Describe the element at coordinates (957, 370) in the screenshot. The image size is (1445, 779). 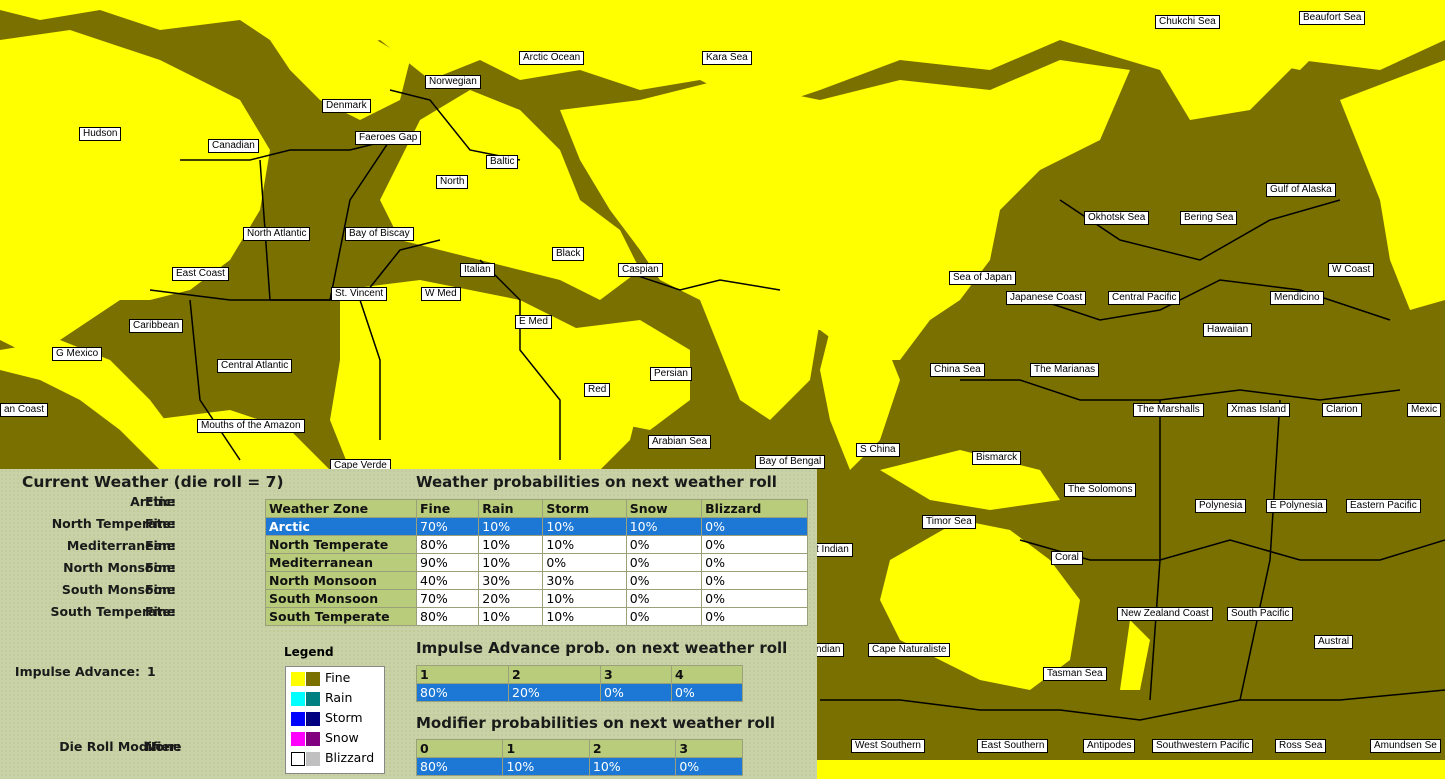
I see `map-label: China Sea` at that location.